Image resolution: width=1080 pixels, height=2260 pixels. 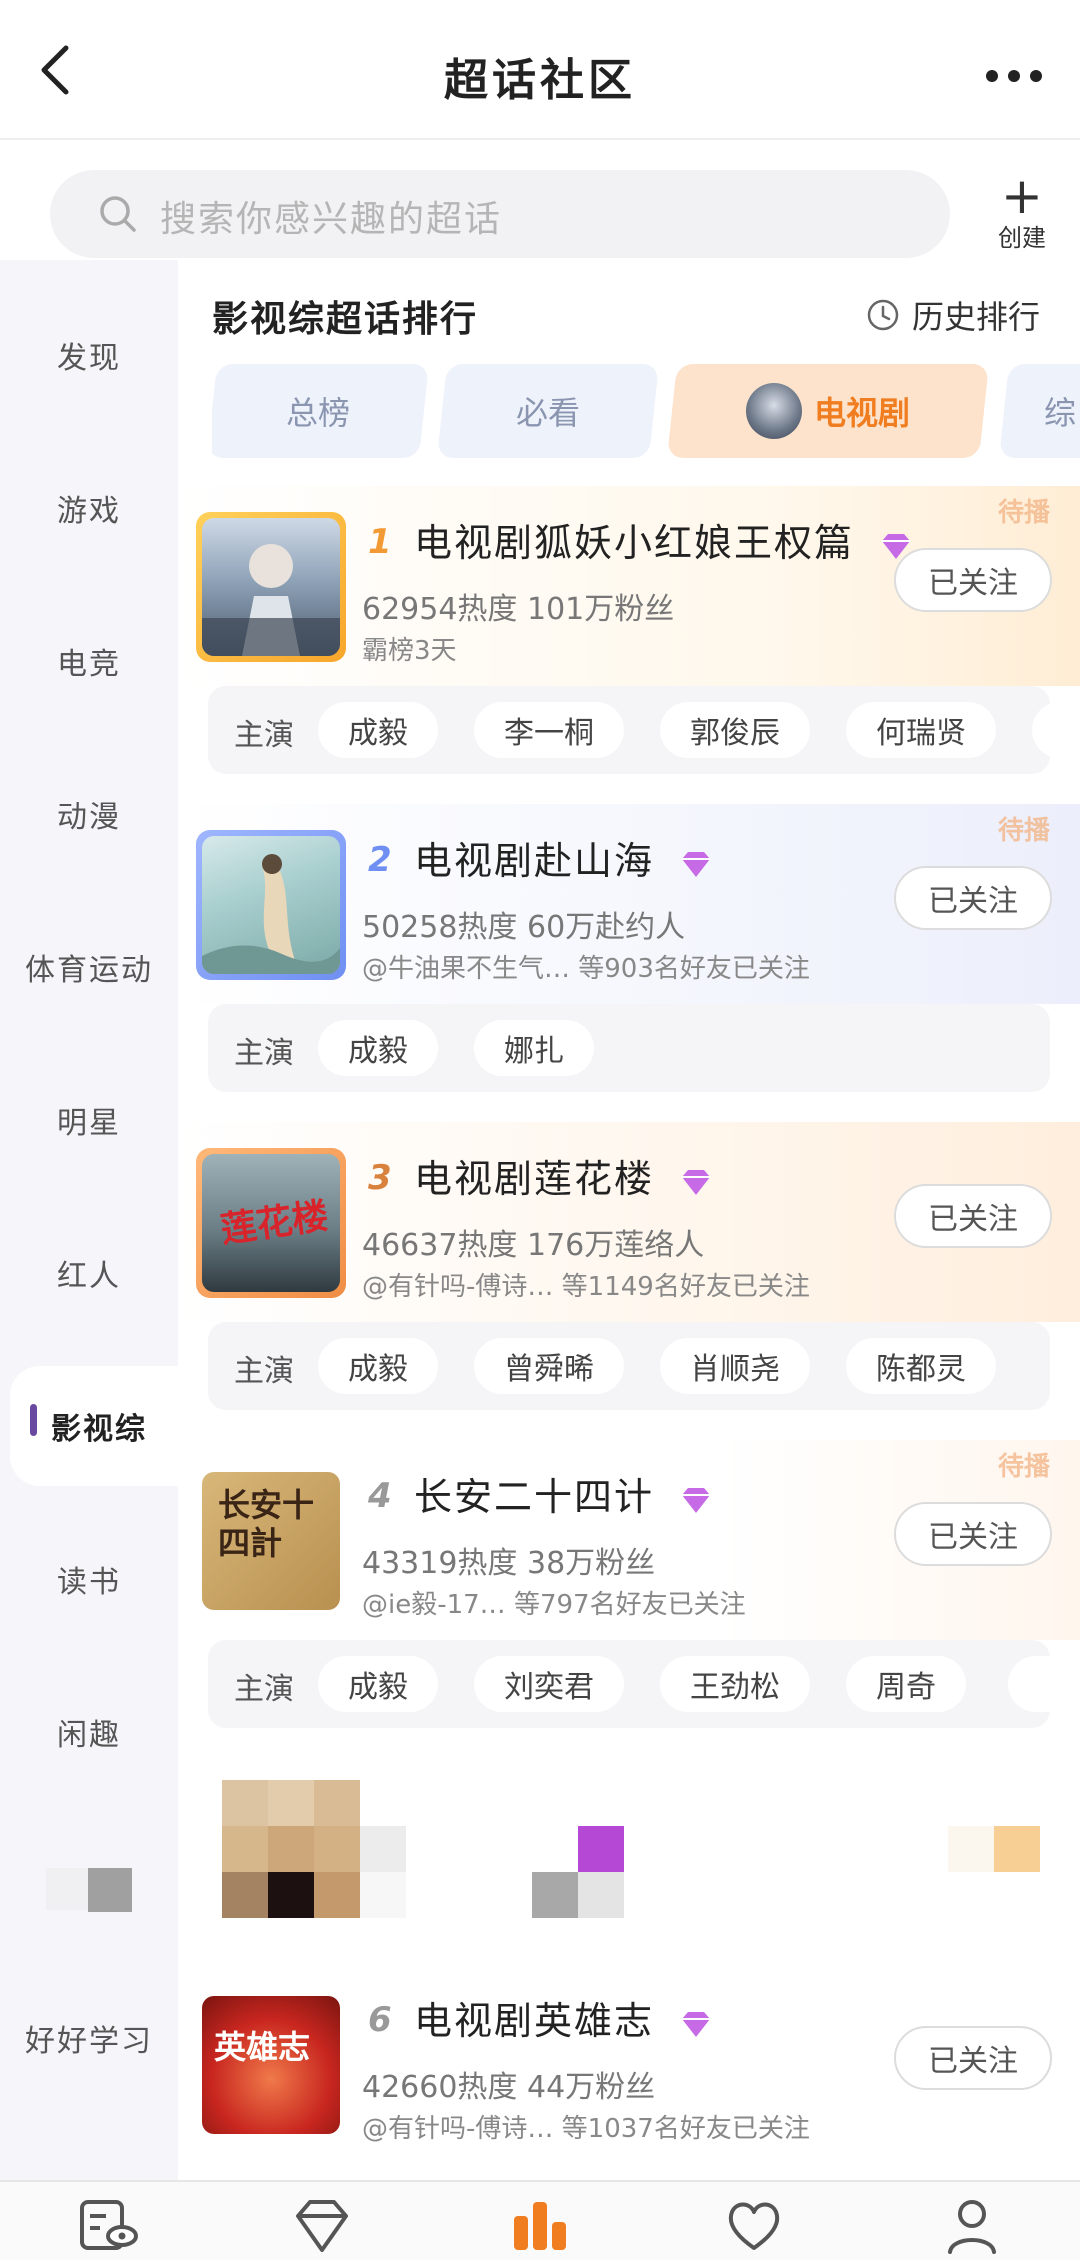 I want to click on cast-chip: 周奇, so click(x=906, y=1684).